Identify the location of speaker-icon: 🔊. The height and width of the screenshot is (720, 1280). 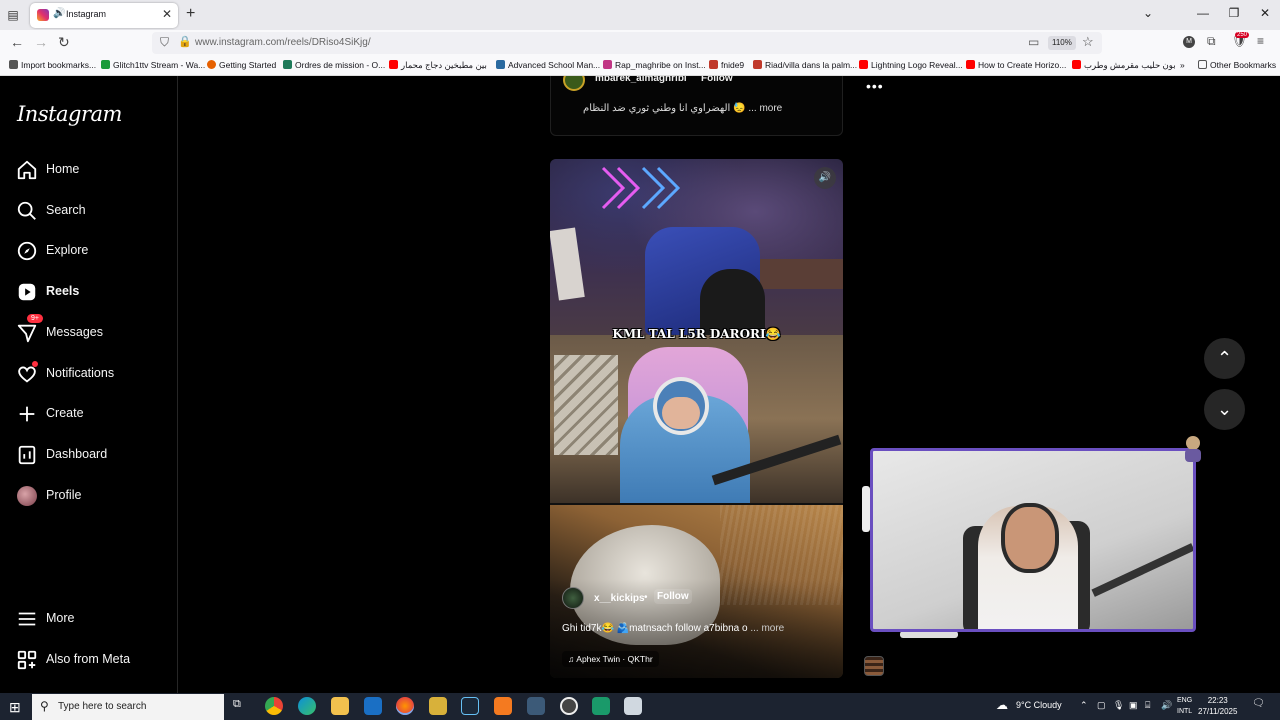
(59, 13).